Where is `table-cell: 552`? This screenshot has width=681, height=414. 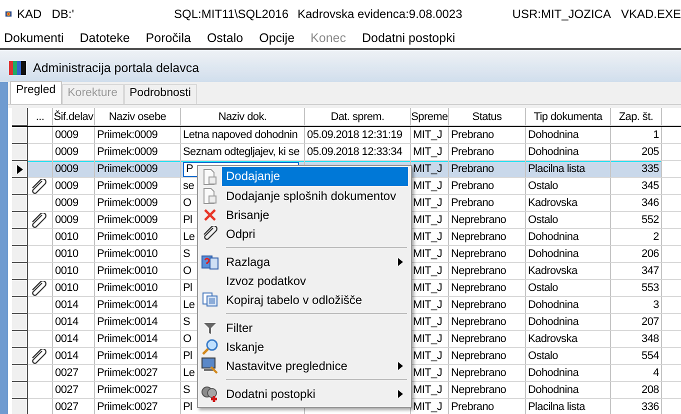 table-cell: 552 is located at coordinates (650, 220).